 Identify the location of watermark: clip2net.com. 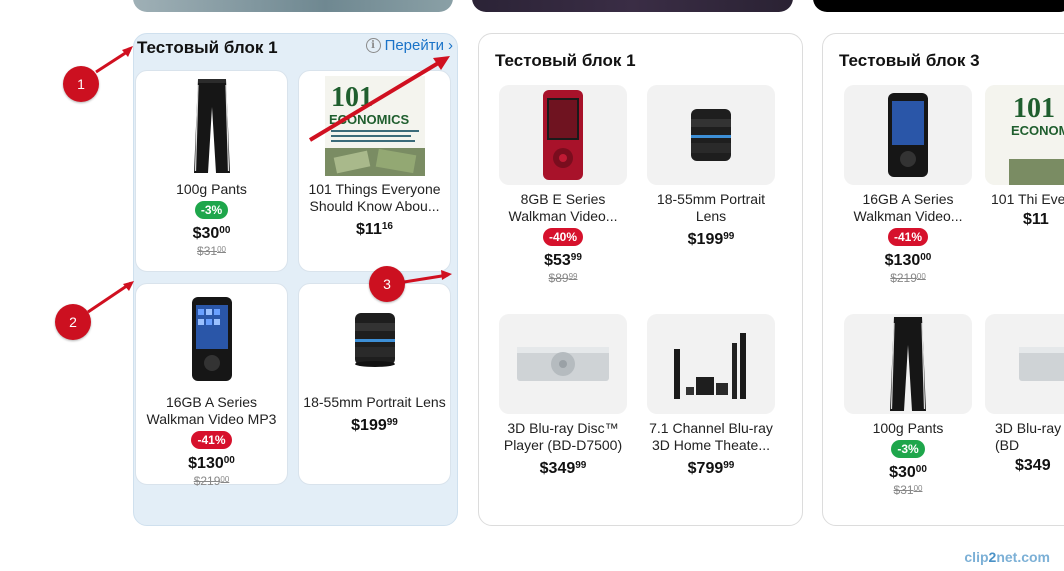
(1007, 557).